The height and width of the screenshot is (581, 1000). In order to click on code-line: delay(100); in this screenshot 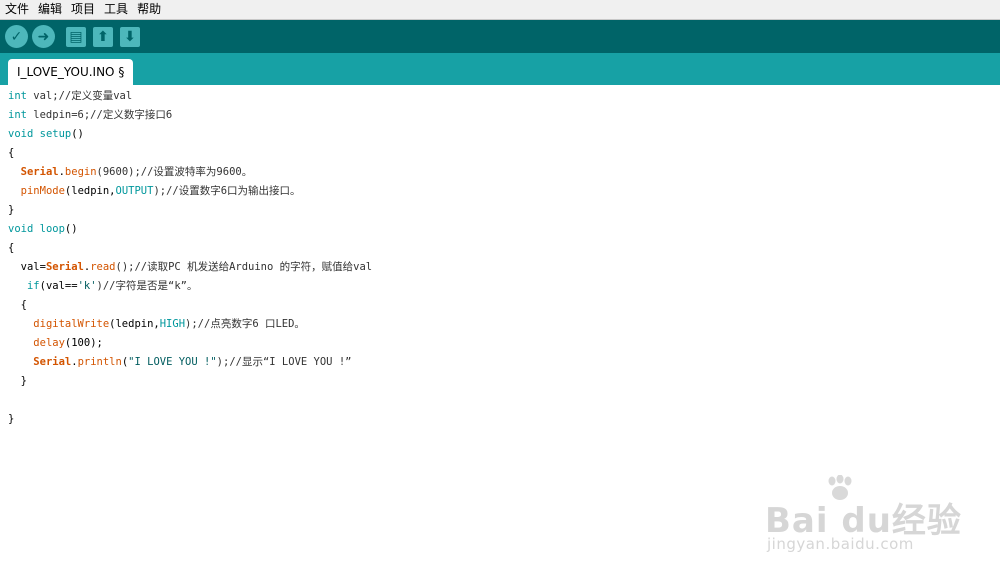, I will do `click(55, 343)`.